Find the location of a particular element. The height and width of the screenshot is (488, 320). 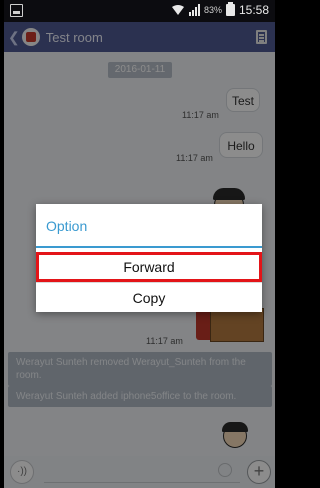

battery-icon is located at coordinates (230, 9).